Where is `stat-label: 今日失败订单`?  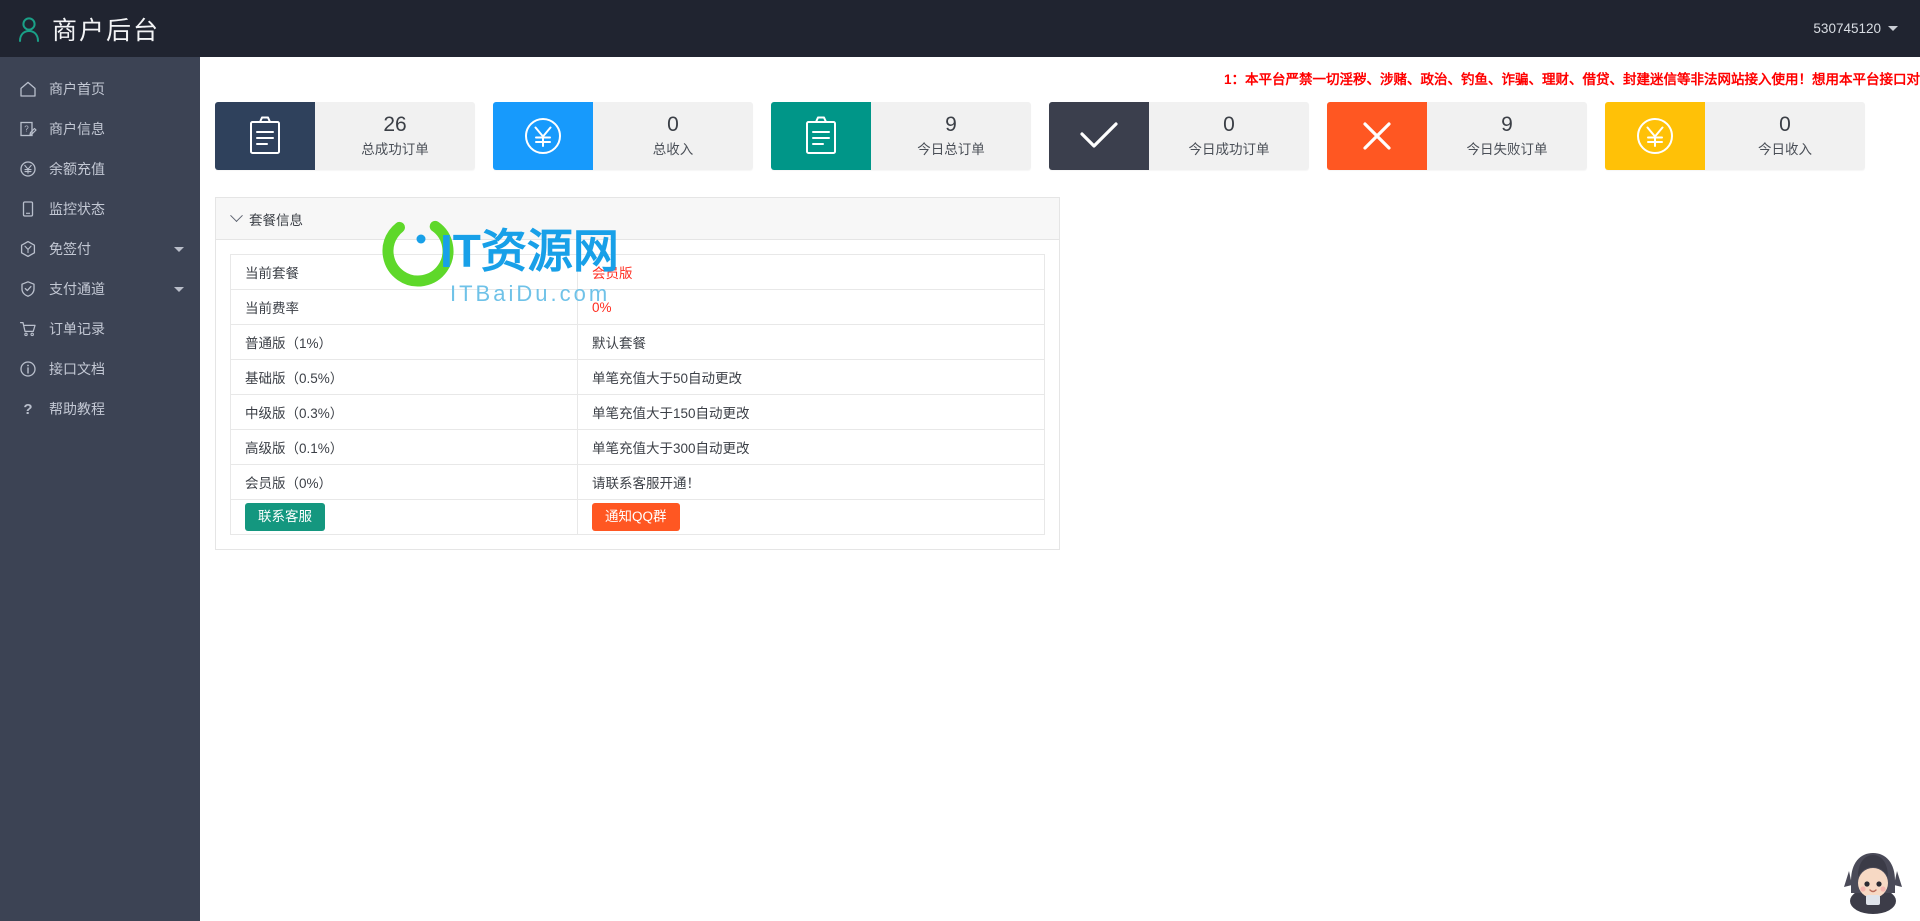
stat-label: 今日失败订单 is located at coordinates (1507, 150).